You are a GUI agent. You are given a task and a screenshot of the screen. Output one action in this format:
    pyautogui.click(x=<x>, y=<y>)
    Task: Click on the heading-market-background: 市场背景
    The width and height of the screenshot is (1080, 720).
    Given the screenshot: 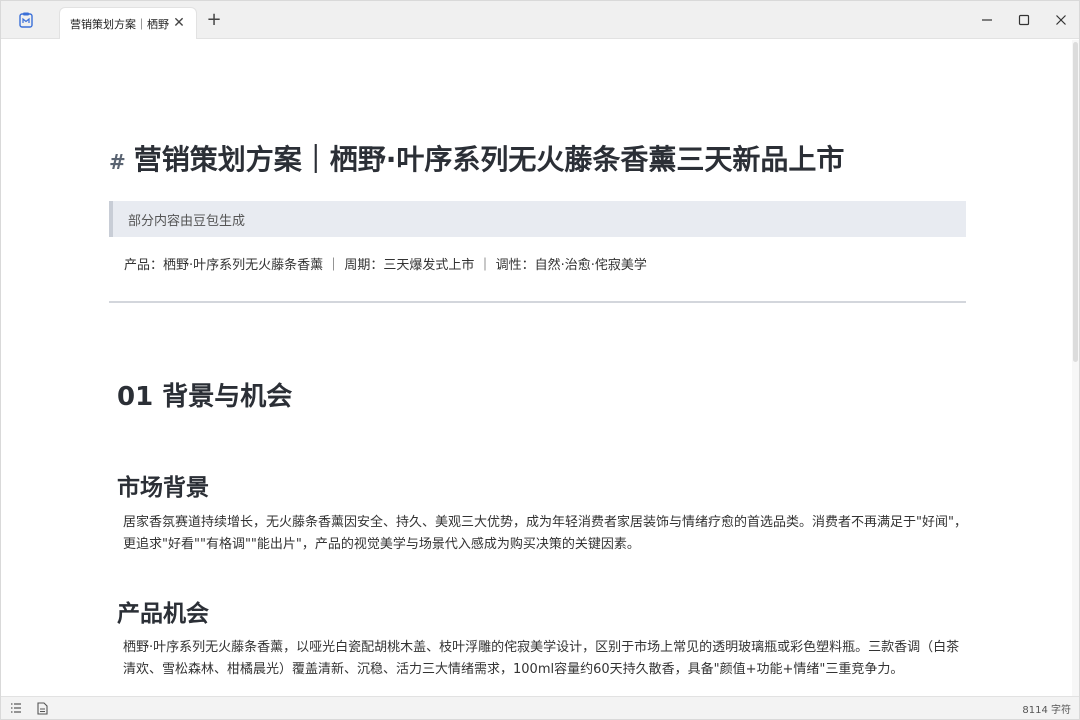 What is the action you would take?
    pyautogui.click(x=163, y=485)
    